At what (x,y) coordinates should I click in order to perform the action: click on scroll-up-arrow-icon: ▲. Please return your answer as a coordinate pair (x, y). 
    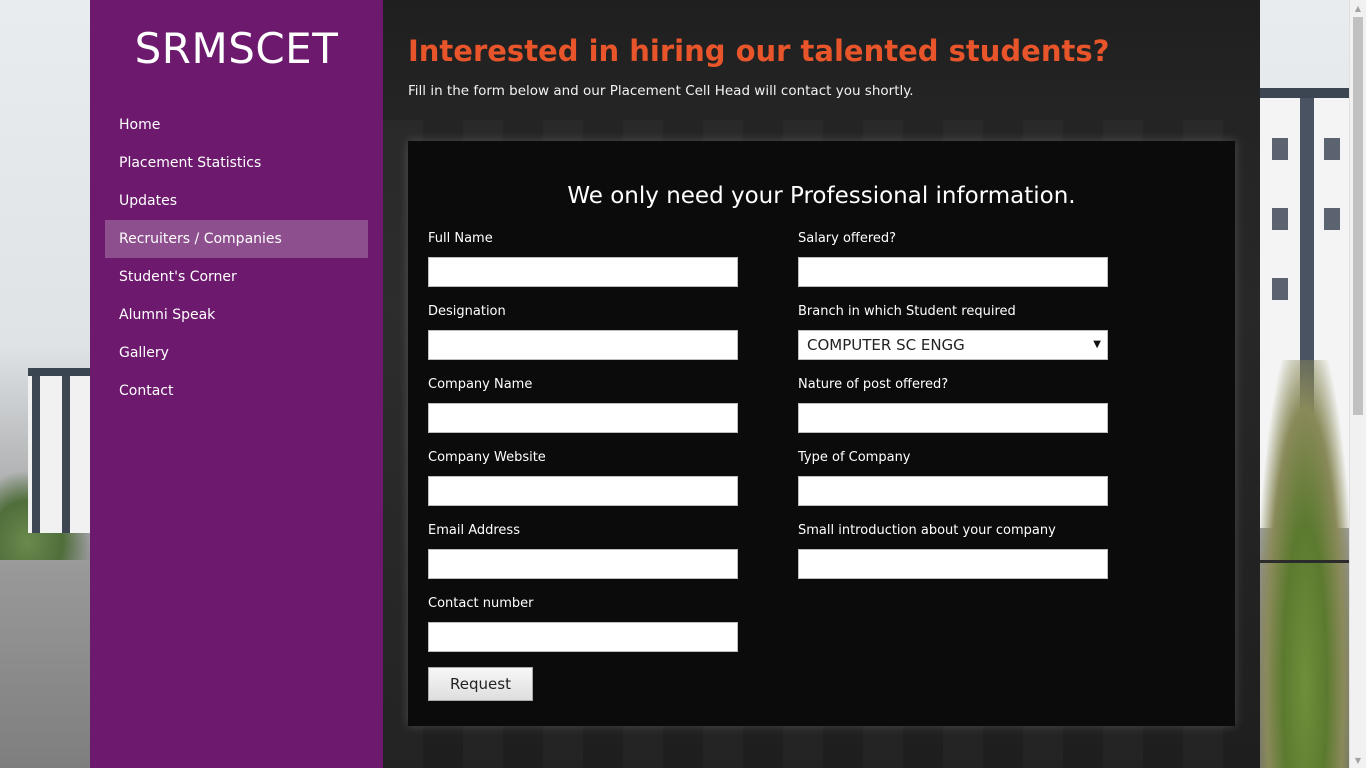
    Looking at the image, I should click on (1358, 8).